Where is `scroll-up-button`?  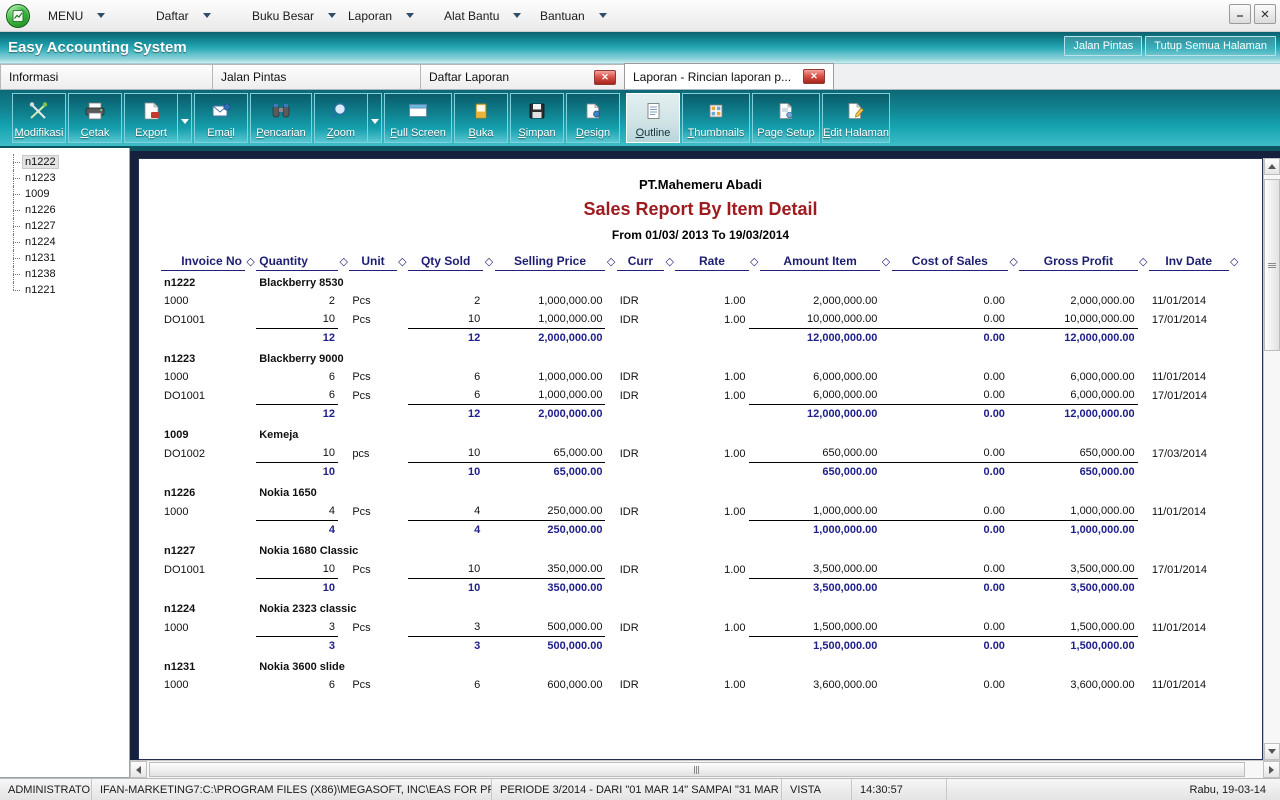
scroll-up-button is located at coordinates (1272, 166).